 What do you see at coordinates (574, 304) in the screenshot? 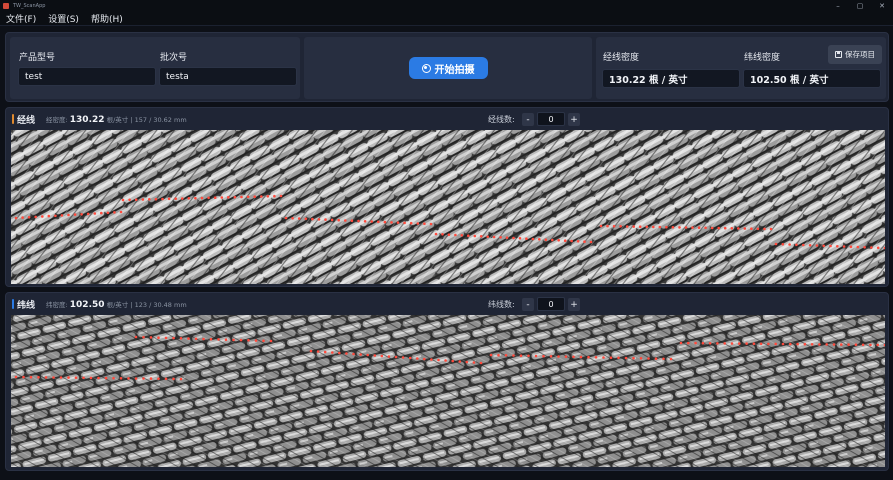
I see `weft-count-plus-button: +` at bounding box center [574, 304].